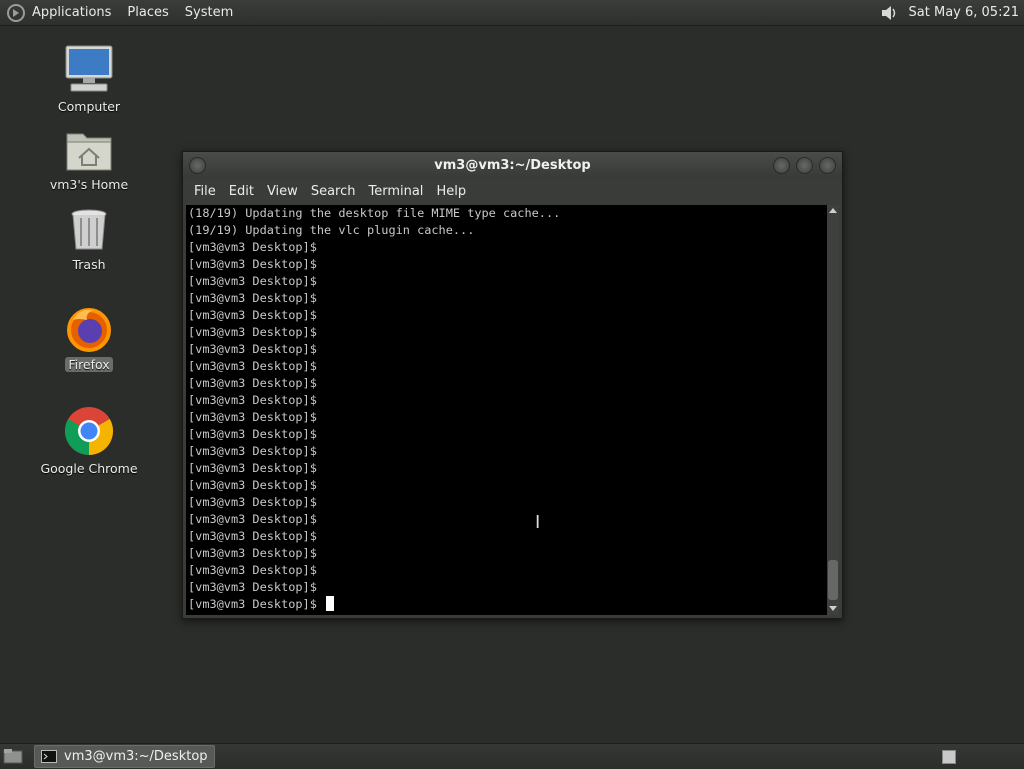 The height and width of the screenshot is (769, 1024). I want to click on menu-applications: Applications, so click(71, 12).